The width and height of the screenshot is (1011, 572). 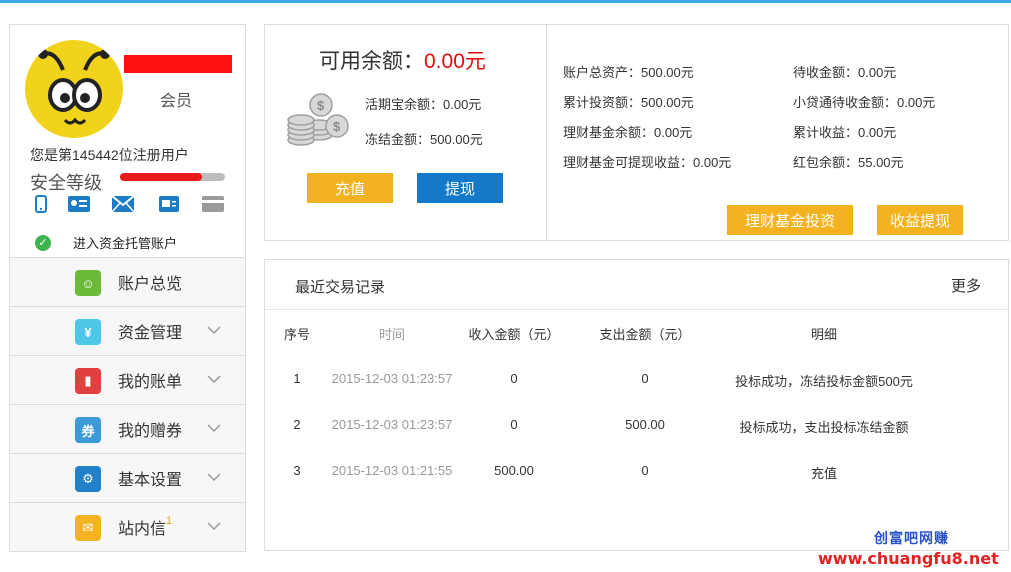 What do you see at coordinates (297, 334) in the screenshot?
I see `table-header-col-index: 序号` at bounding box center [297, 334].